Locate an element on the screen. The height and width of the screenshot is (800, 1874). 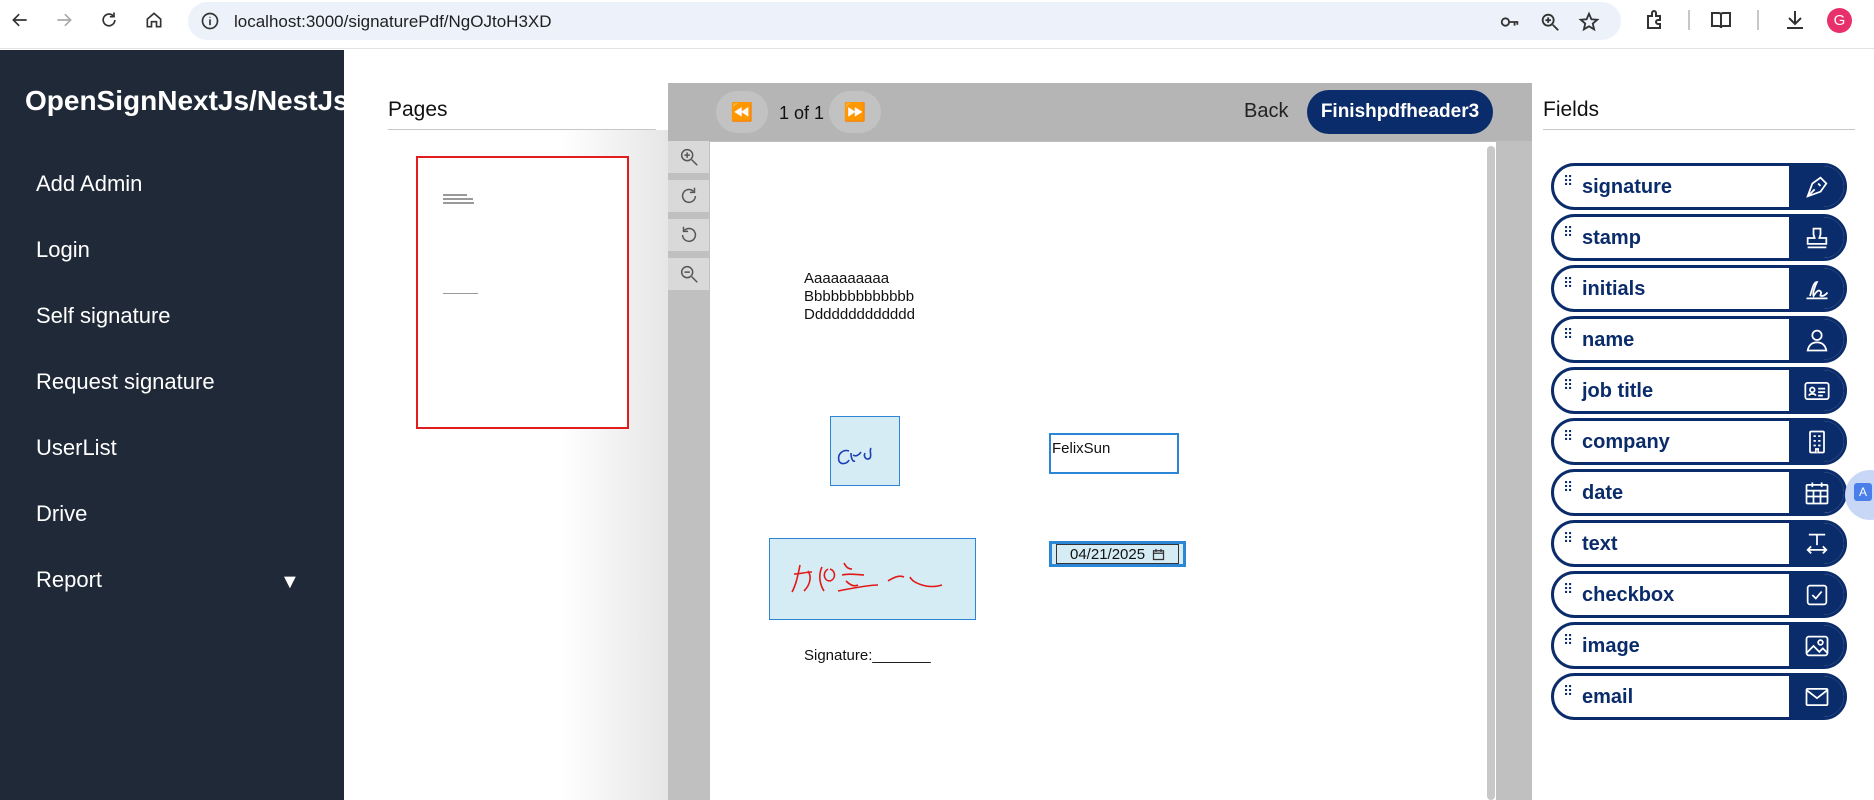
field-email: ⠿ email is located at coordinates (1699, 696).